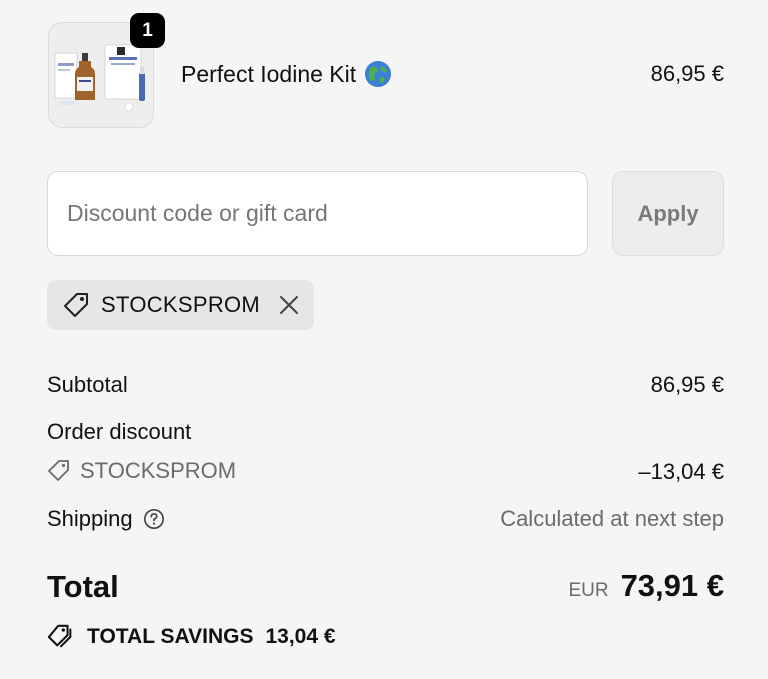 The height and width of the screenshot is (679, 768). I want to click on currency-code: EUR, so click(588, 590).